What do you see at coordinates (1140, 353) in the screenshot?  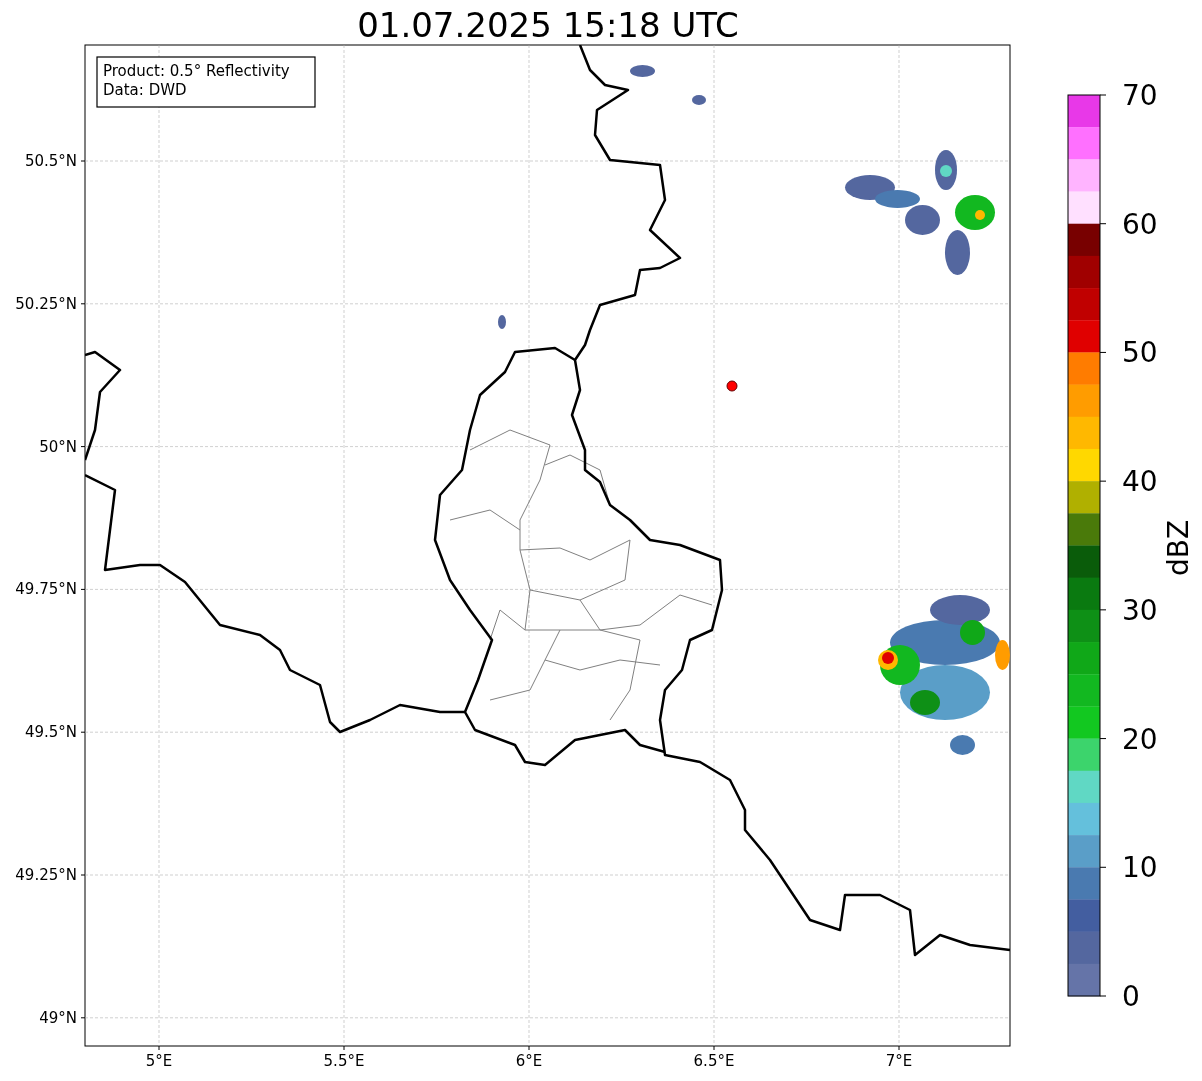 I see `colorbar-tick-label: 50` at bounding box center [1140, 353].